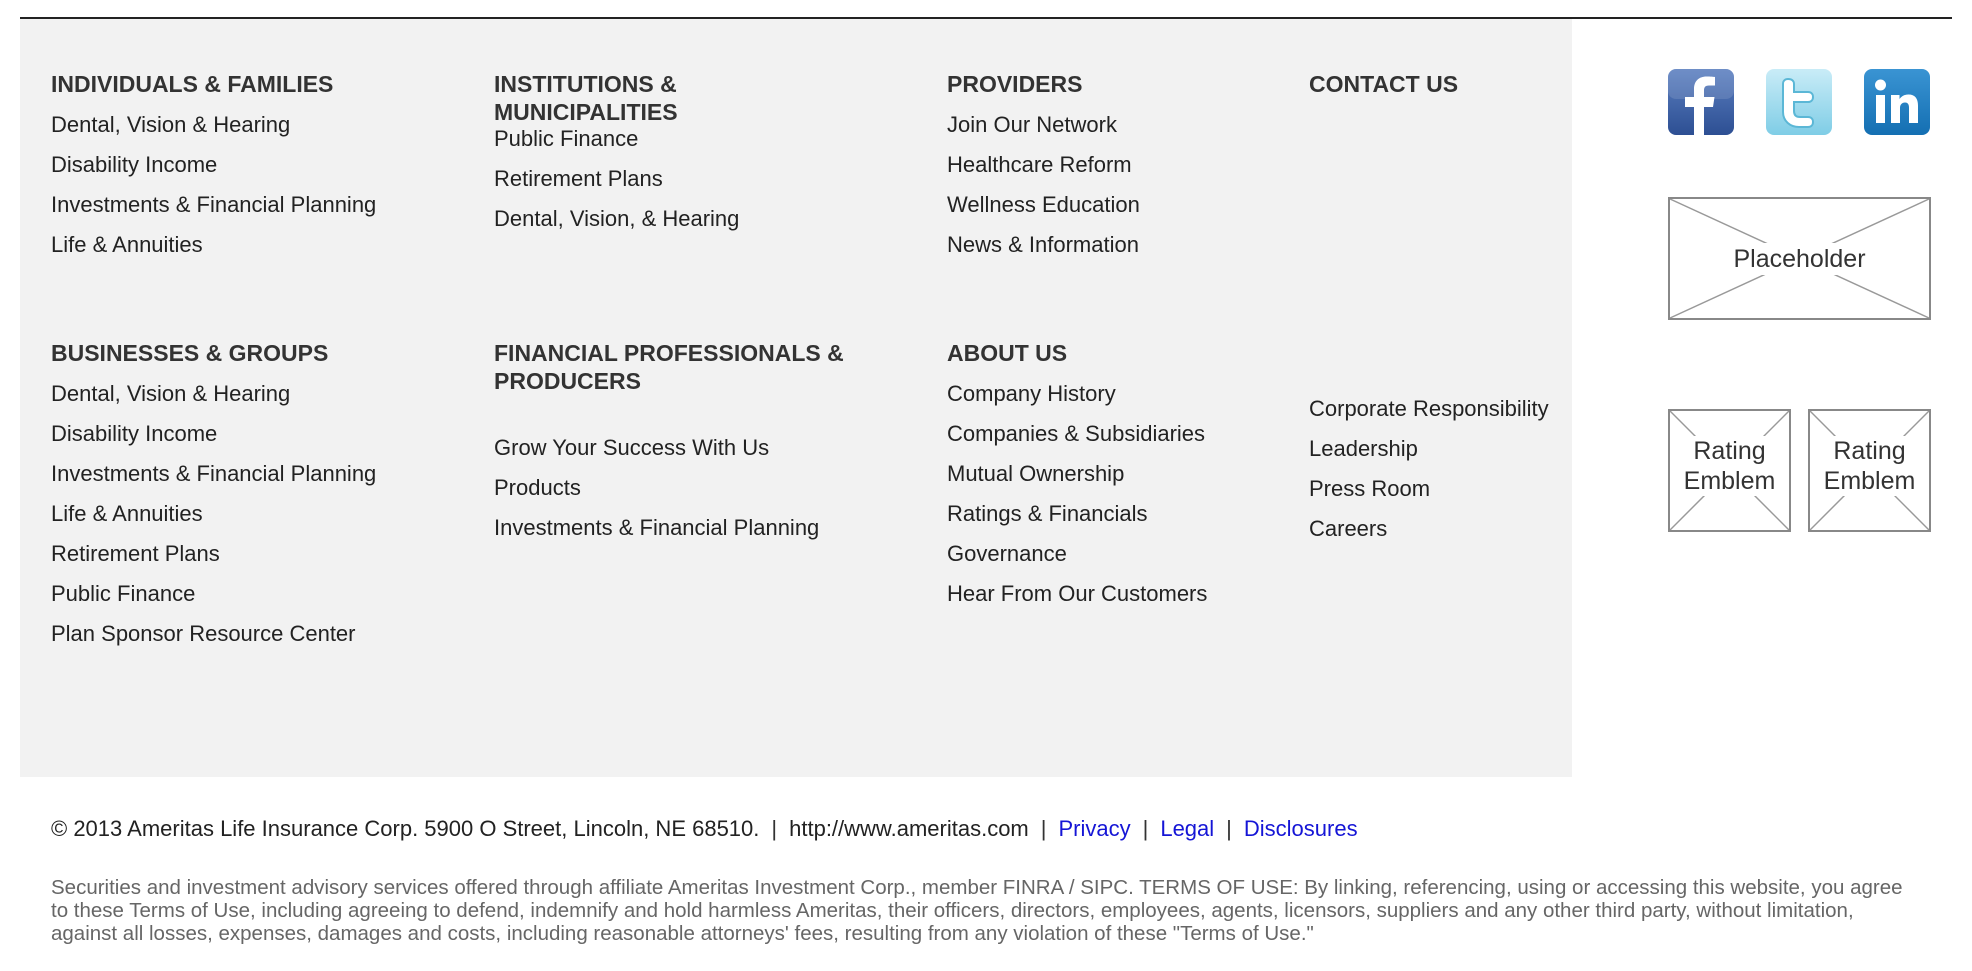 The width and height of the screenshot is (1972, 971). Describe the element at coordinates (1429, 489) in the screenshot. I see `link-press-room: Press Room` at that location.